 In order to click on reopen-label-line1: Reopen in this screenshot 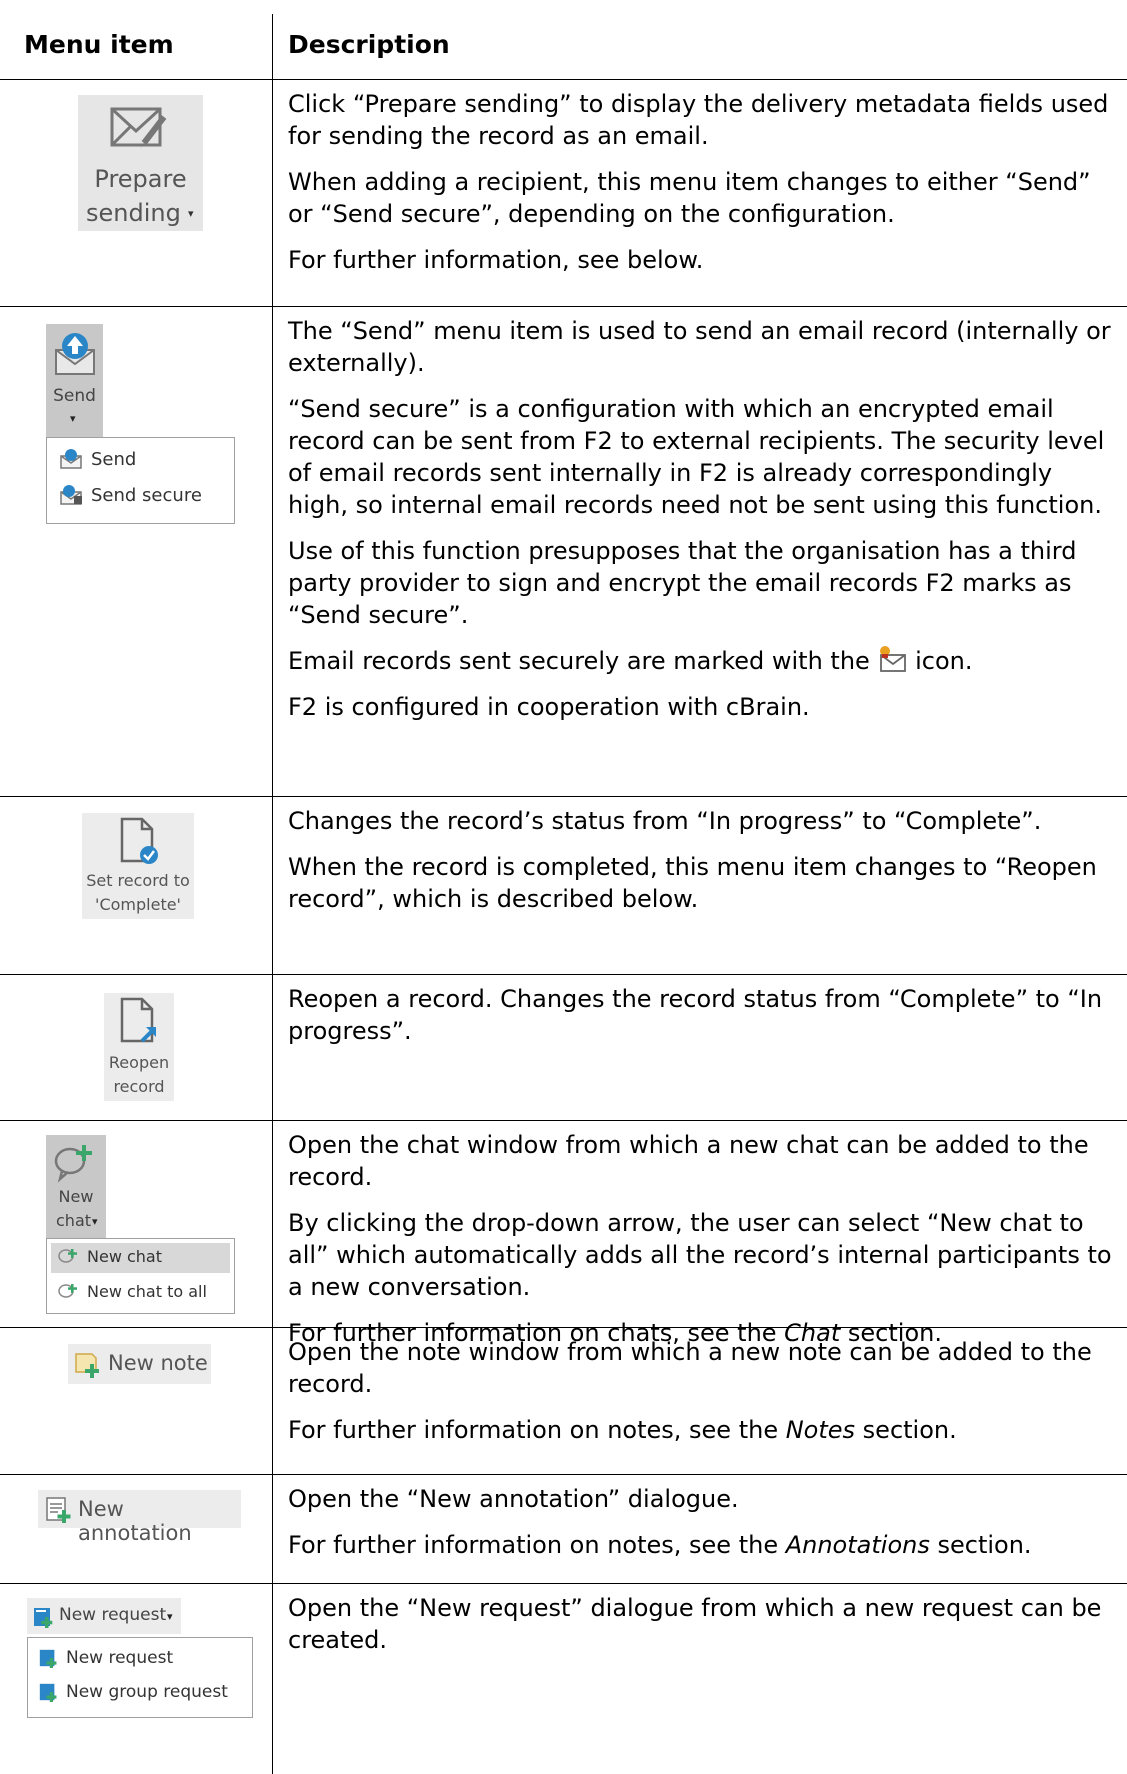, I will do `click(139, 1062)`.